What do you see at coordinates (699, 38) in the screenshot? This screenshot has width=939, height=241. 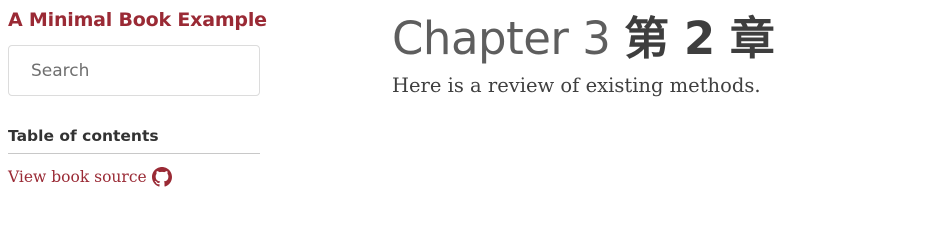 I see `chapter-title-cjk: 第 2 章` at bounding box center [699, 38].